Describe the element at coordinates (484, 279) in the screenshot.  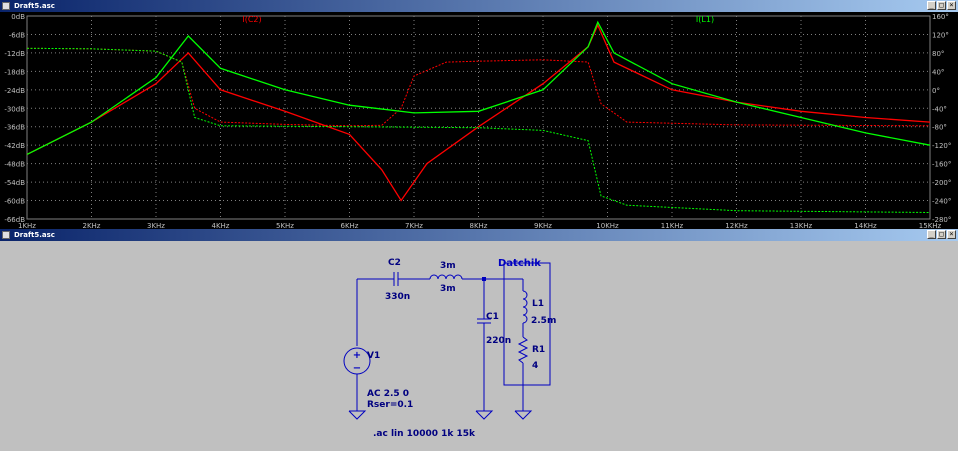
I see `junction-dot` at that location.